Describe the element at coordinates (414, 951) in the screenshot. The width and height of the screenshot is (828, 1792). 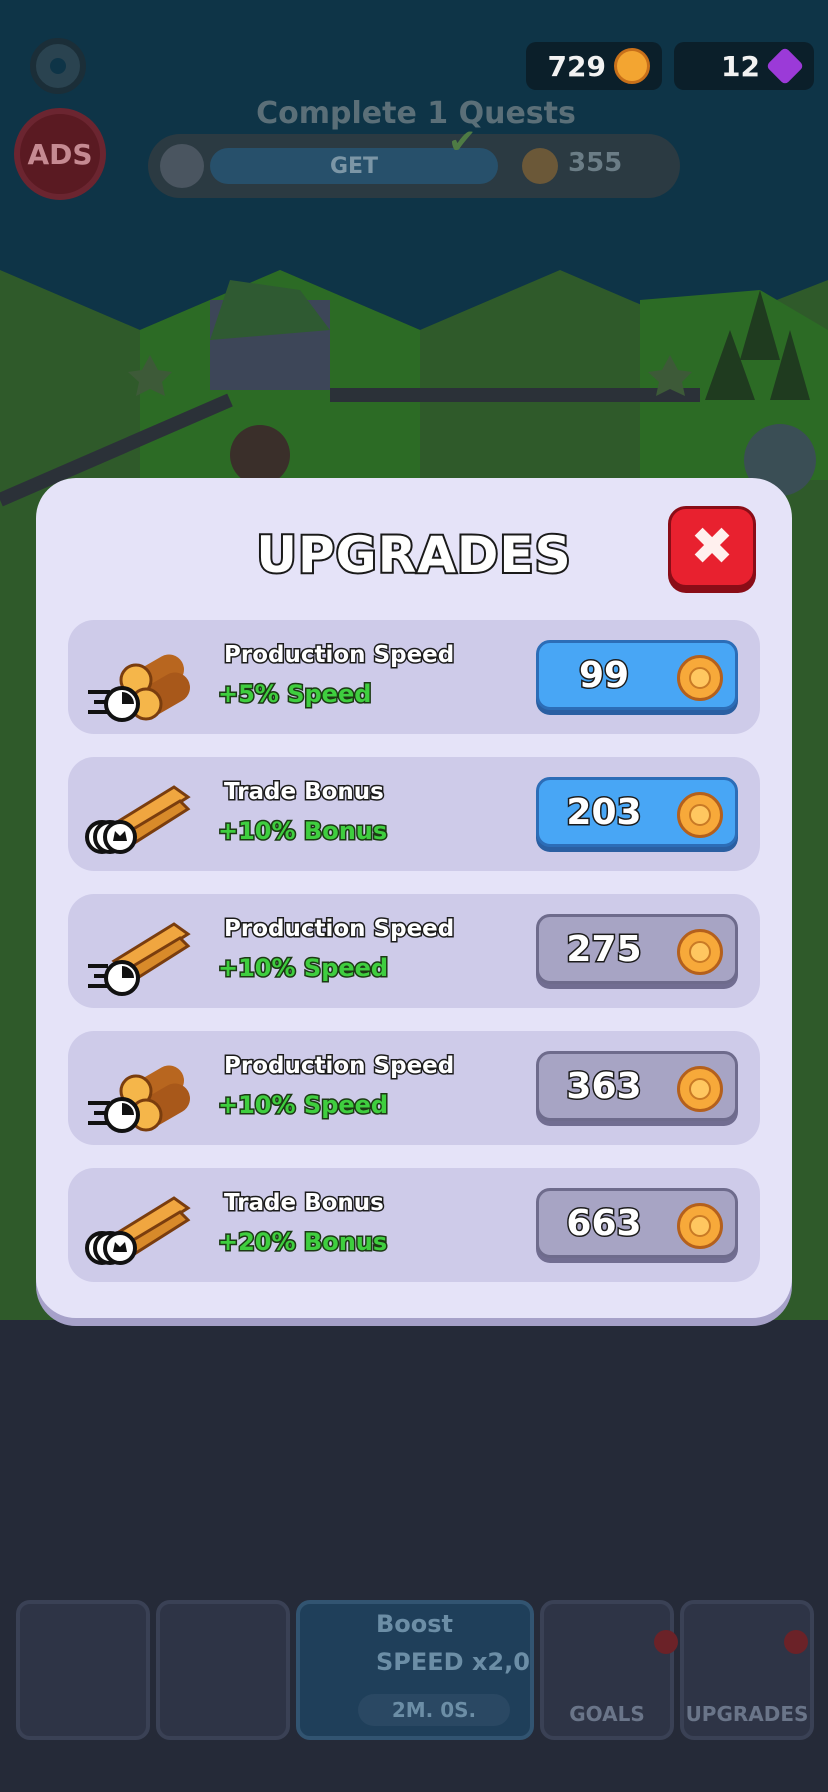
I see `upgrade-row: Production Speed +10% Speed 275` at that location.